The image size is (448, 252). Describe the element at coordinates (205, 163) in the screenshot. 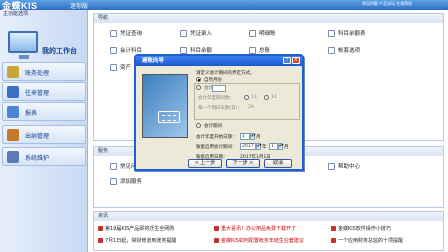

I see `back-button: < 上一步` at that location.